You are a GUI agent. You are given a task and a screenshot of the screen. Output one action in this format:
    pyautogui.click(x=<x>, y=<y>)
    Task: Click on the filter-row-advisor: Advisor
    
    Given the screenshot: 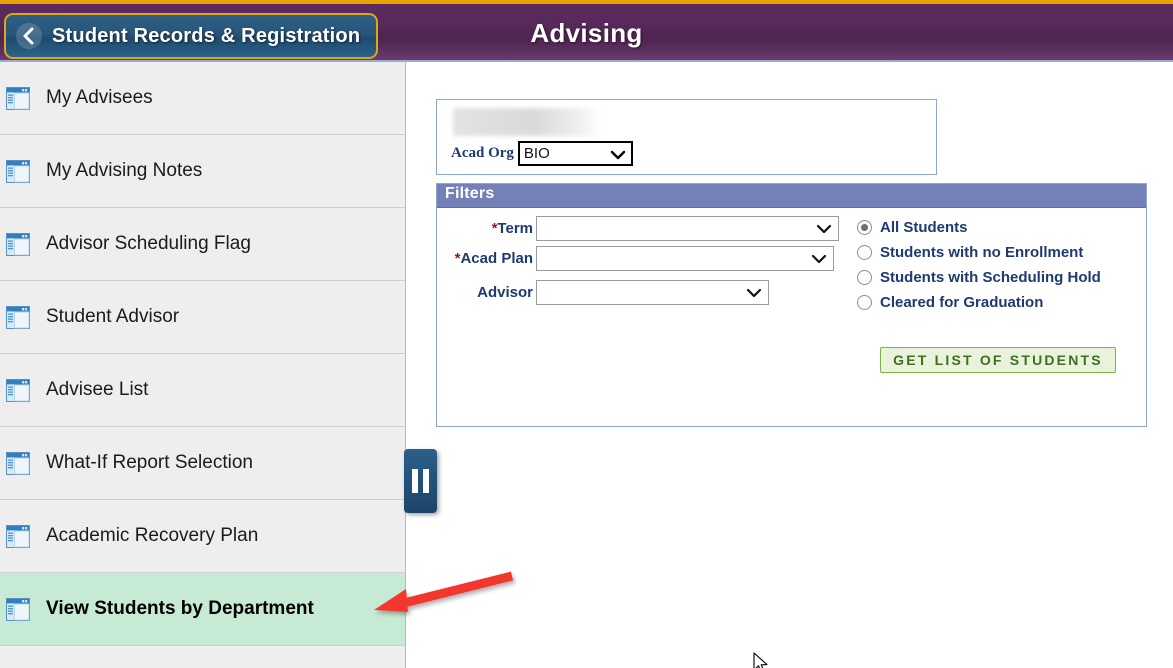 What is the action you would take?
    pyautogui.click(x=603, y=292)
    